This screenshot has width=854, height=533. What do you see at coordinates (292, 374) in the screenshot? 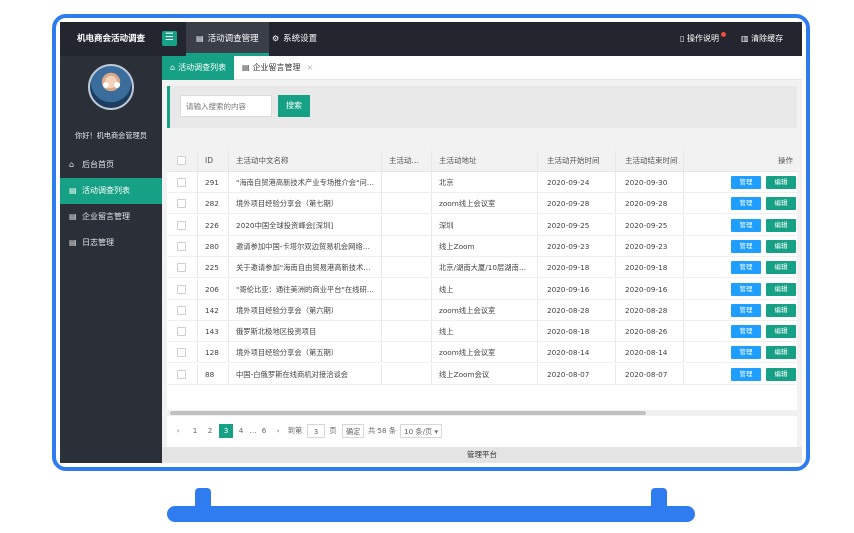
I see `cell-name: 中国-白俄罗斯在线商机对接洽谈会` at bounding box center [292, 374].